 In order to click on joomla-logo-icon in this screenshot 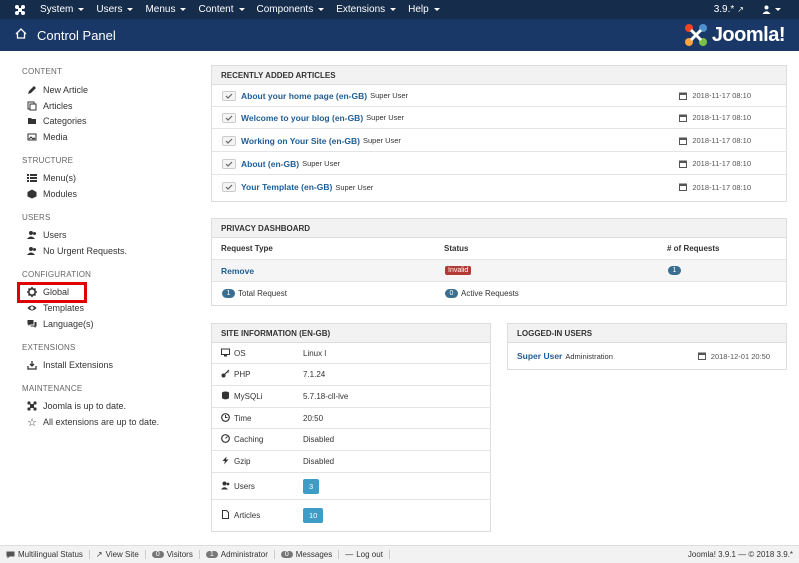, I will do `click(20, 9)`.